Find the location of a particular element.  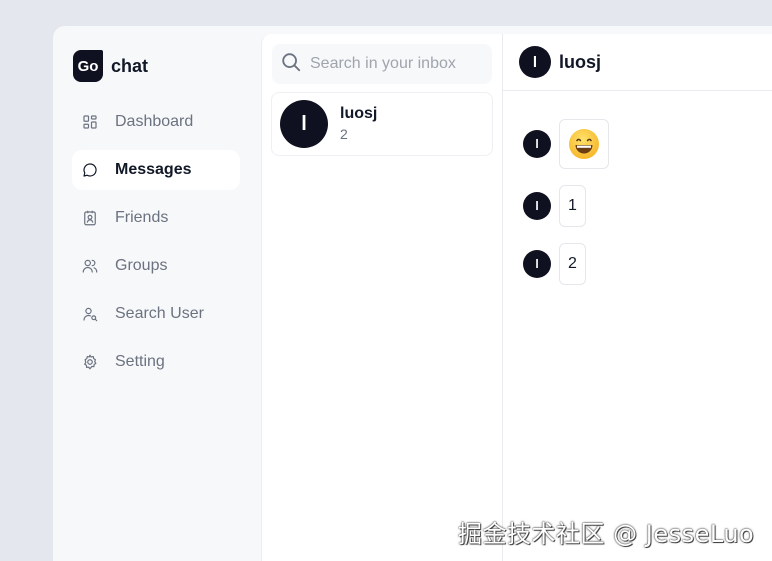

sidebar-item-label: Messages is located at coordinates (153, 169).